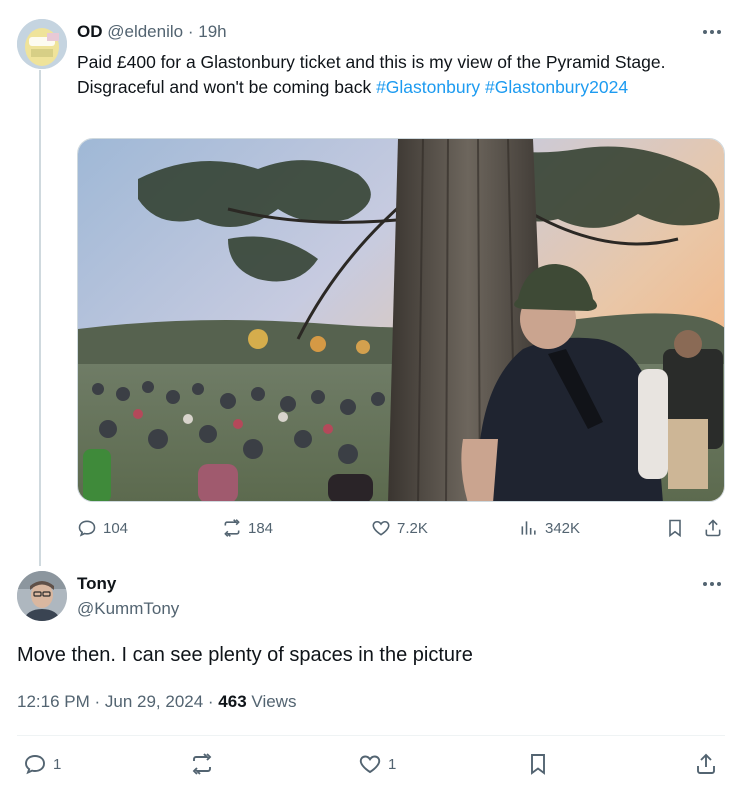 This screenshot has height=794, width=753. I want to click on tweet2-like-count: 1, so click(392, 764).